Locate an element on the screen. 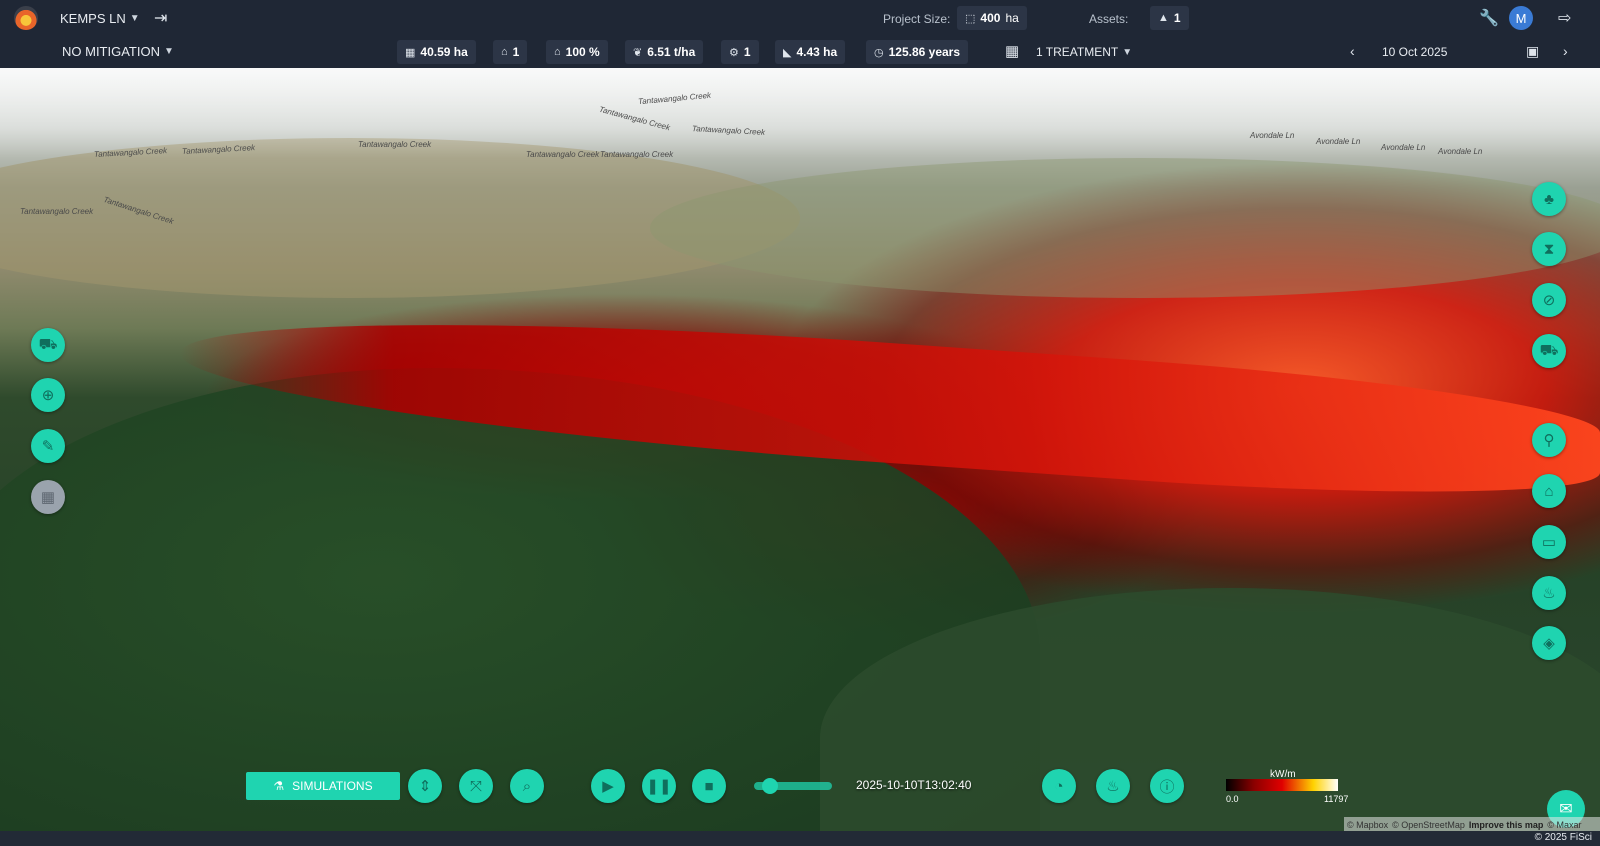  stat-chip-house-percent: ⌂ 100 % is located at coordinates (577, 52).